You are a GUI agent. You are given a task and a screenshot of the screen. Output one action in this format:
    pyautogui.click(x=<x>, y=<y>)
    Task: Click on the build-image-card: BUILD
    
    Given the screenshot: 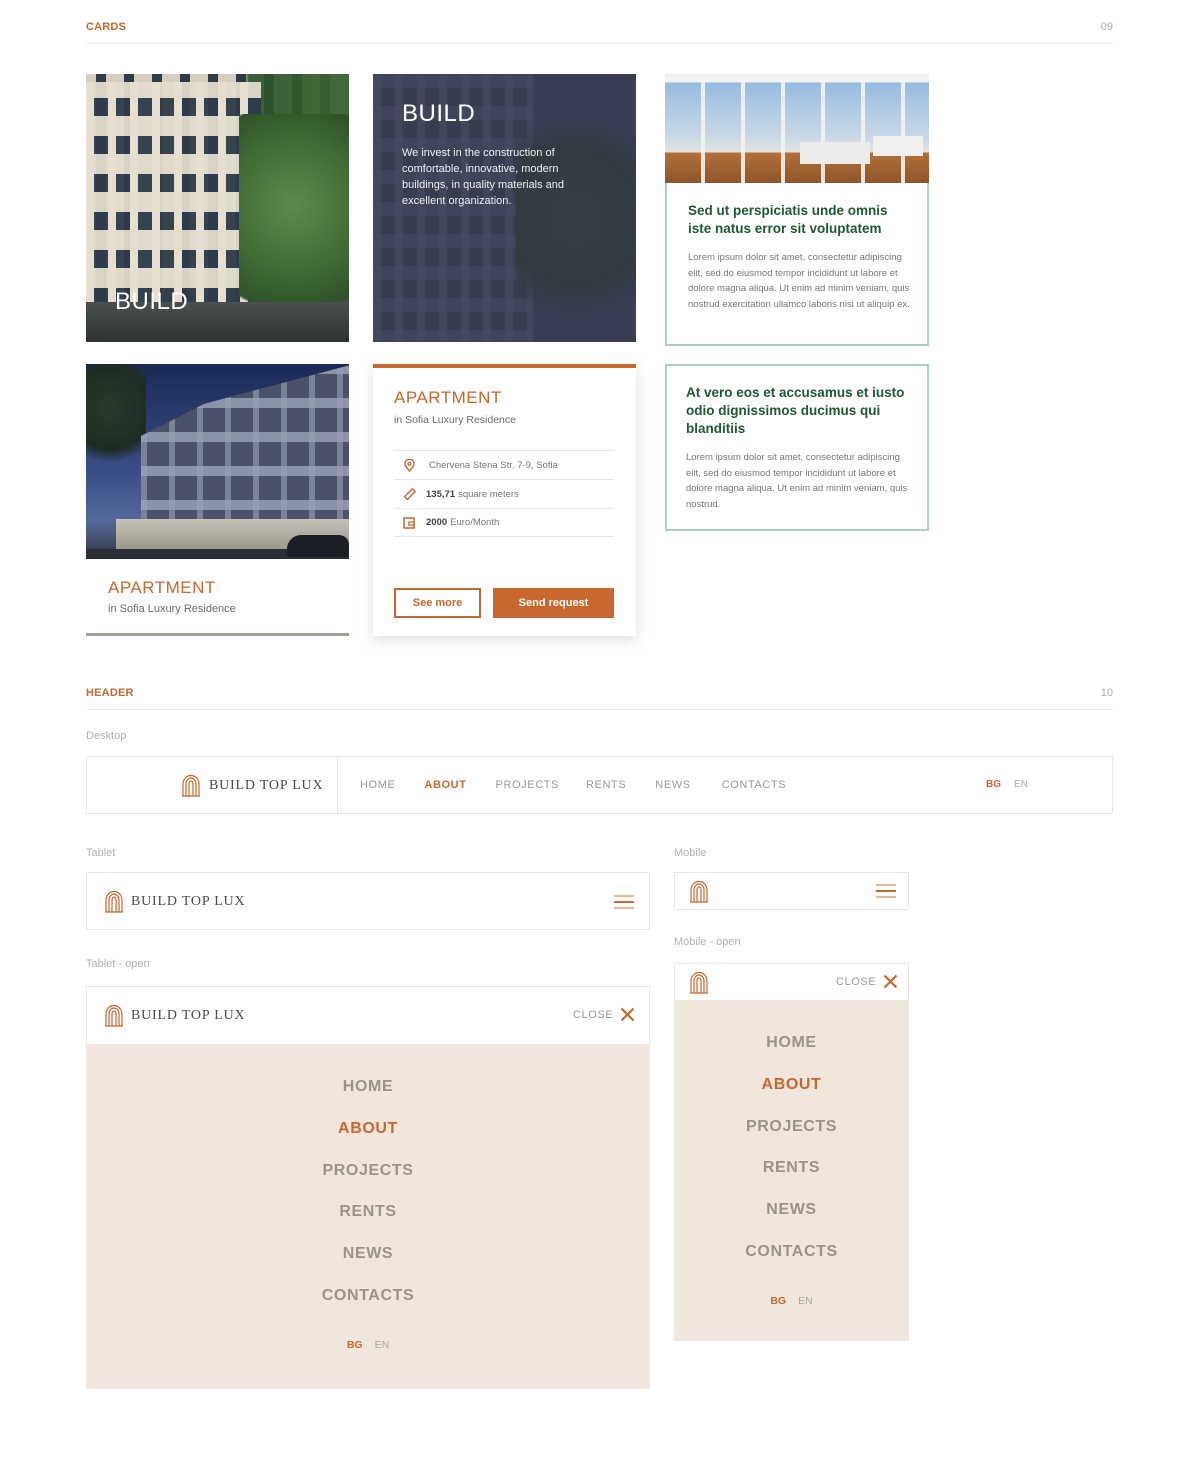 What is the action you would take?
    pyautogui.click(x=217, y=208)
    